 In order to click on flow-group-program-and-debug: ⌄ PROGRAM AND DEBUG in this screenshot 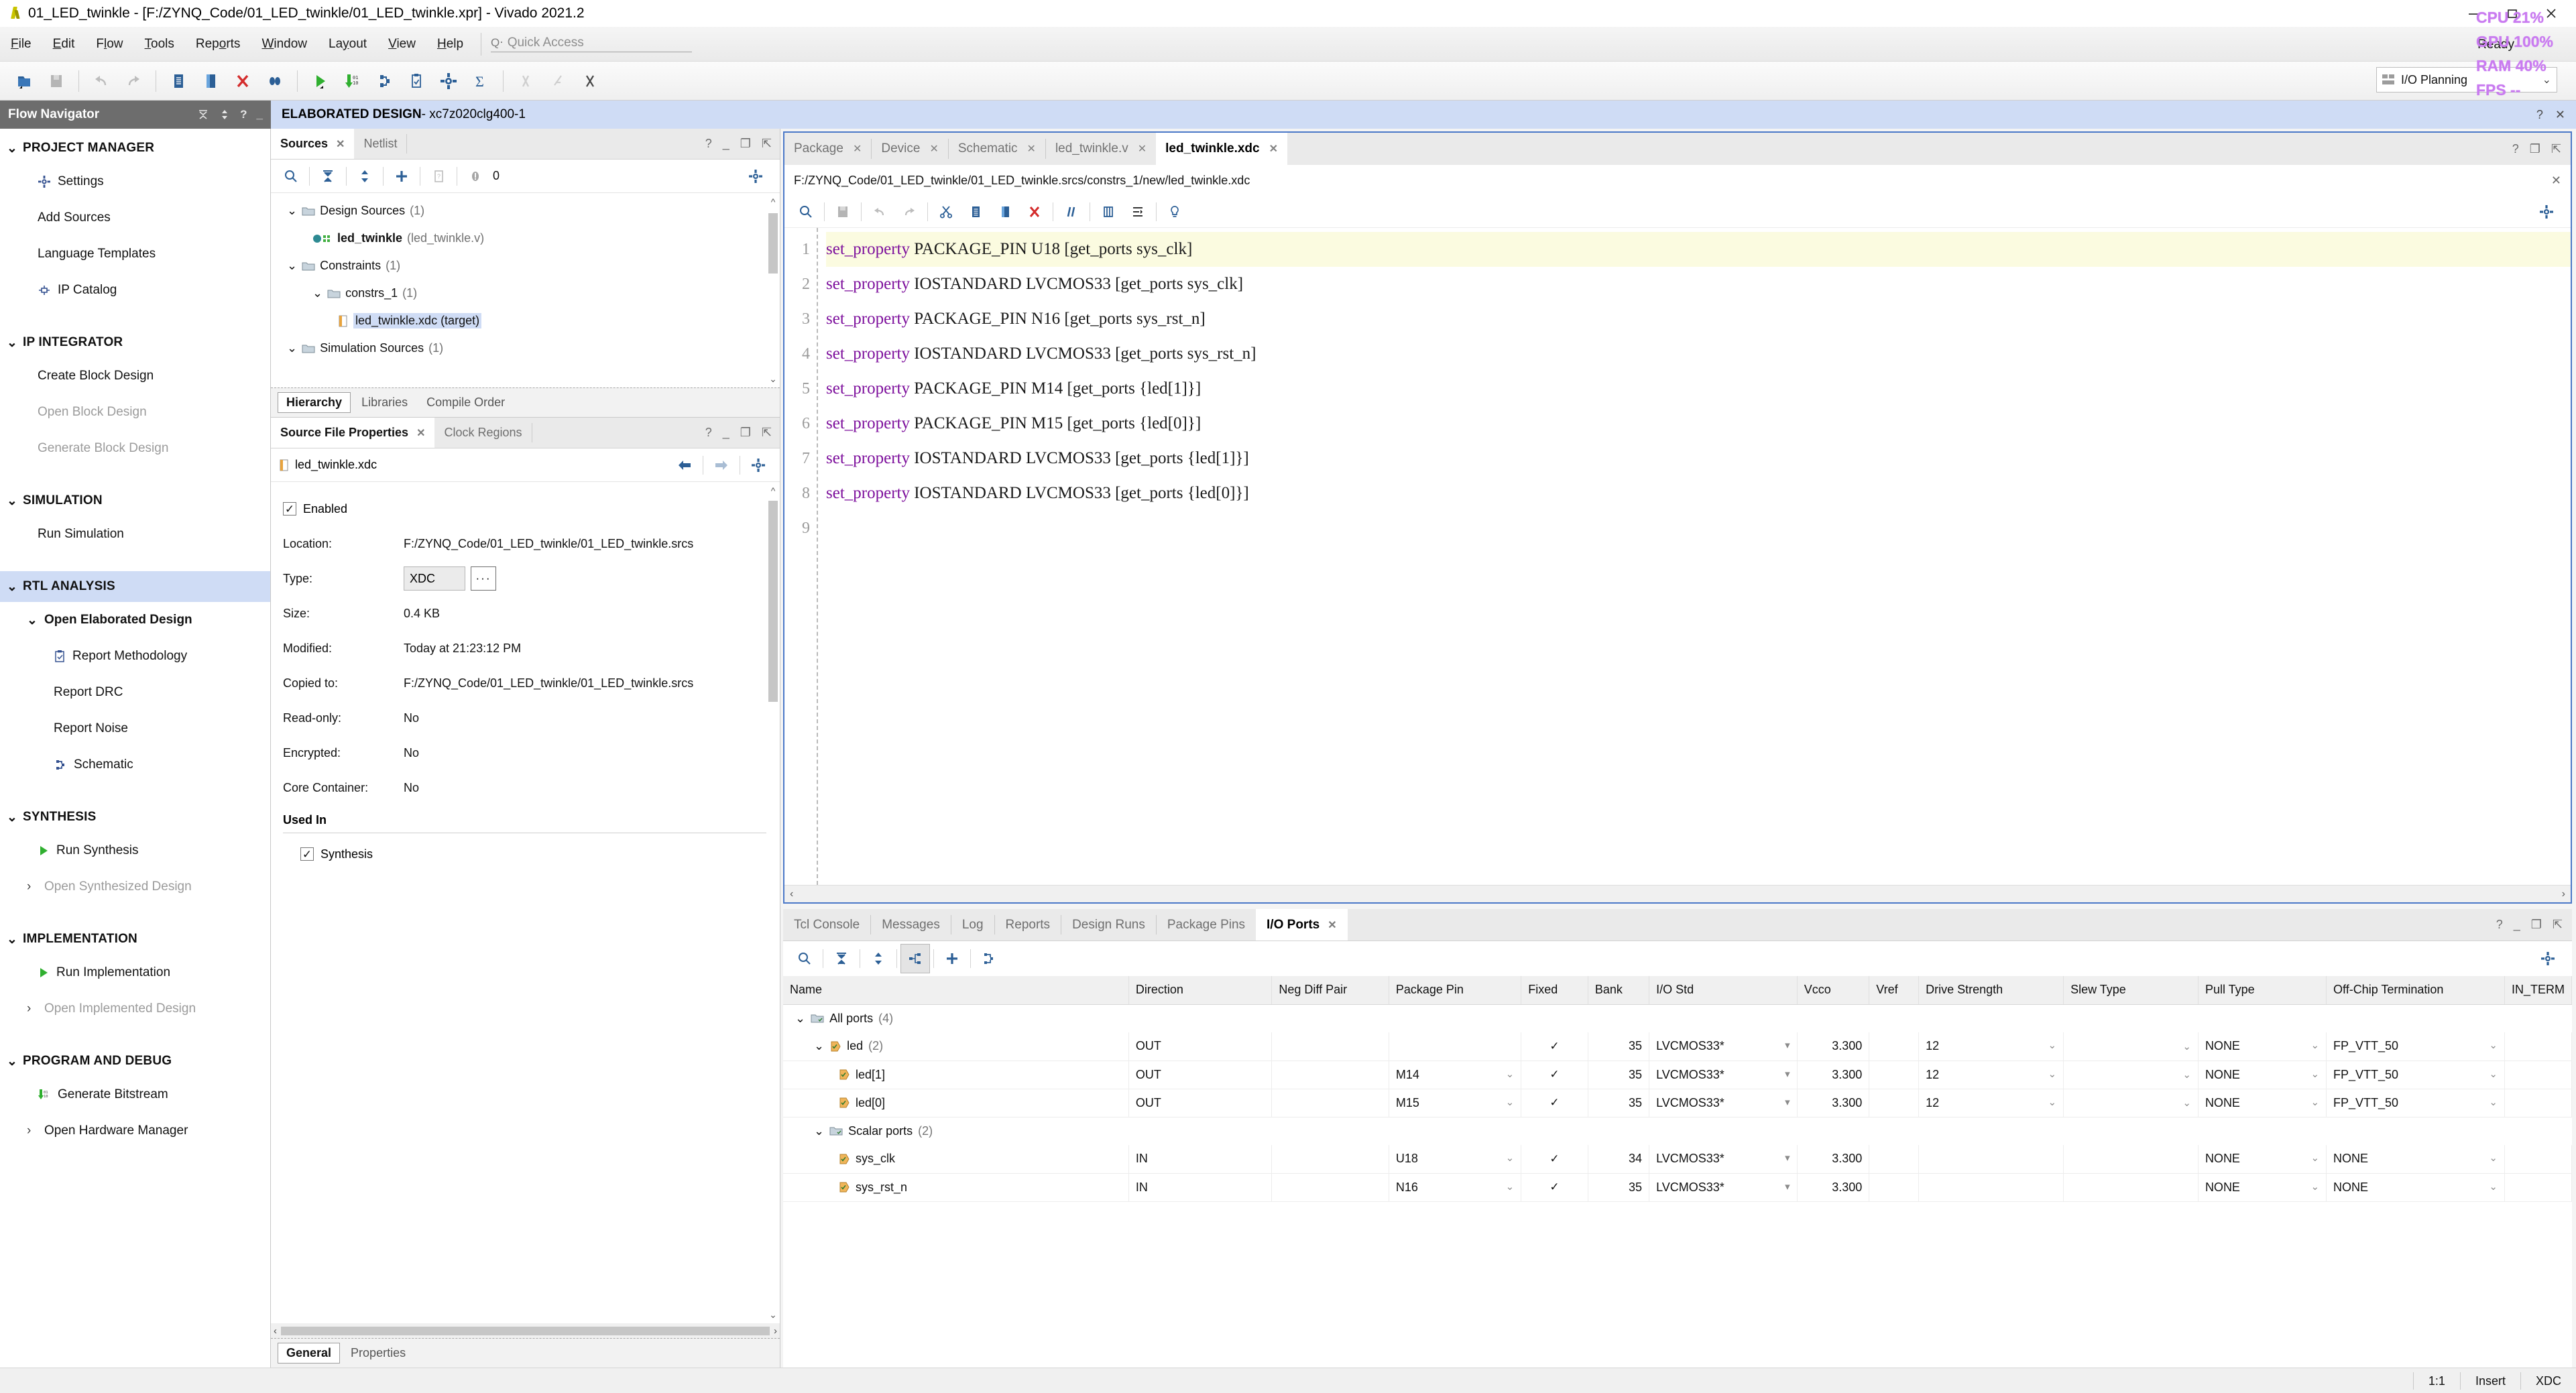, I will do `click(135, 1061)`.